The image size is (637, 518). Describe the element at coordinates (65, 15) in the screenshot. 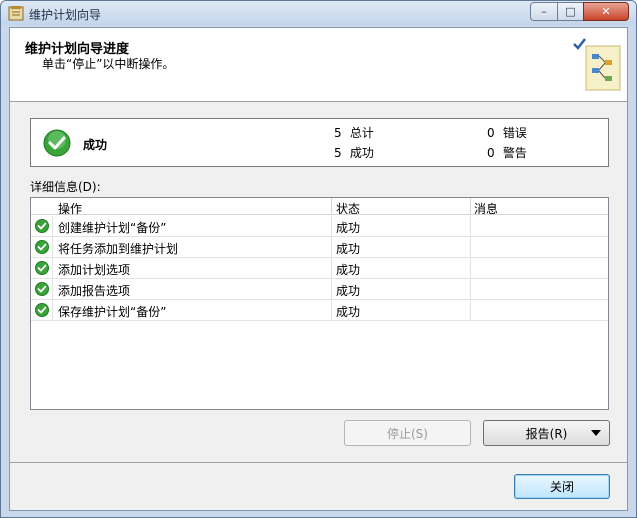

I see `window-title: 维护计划向导` at that location.